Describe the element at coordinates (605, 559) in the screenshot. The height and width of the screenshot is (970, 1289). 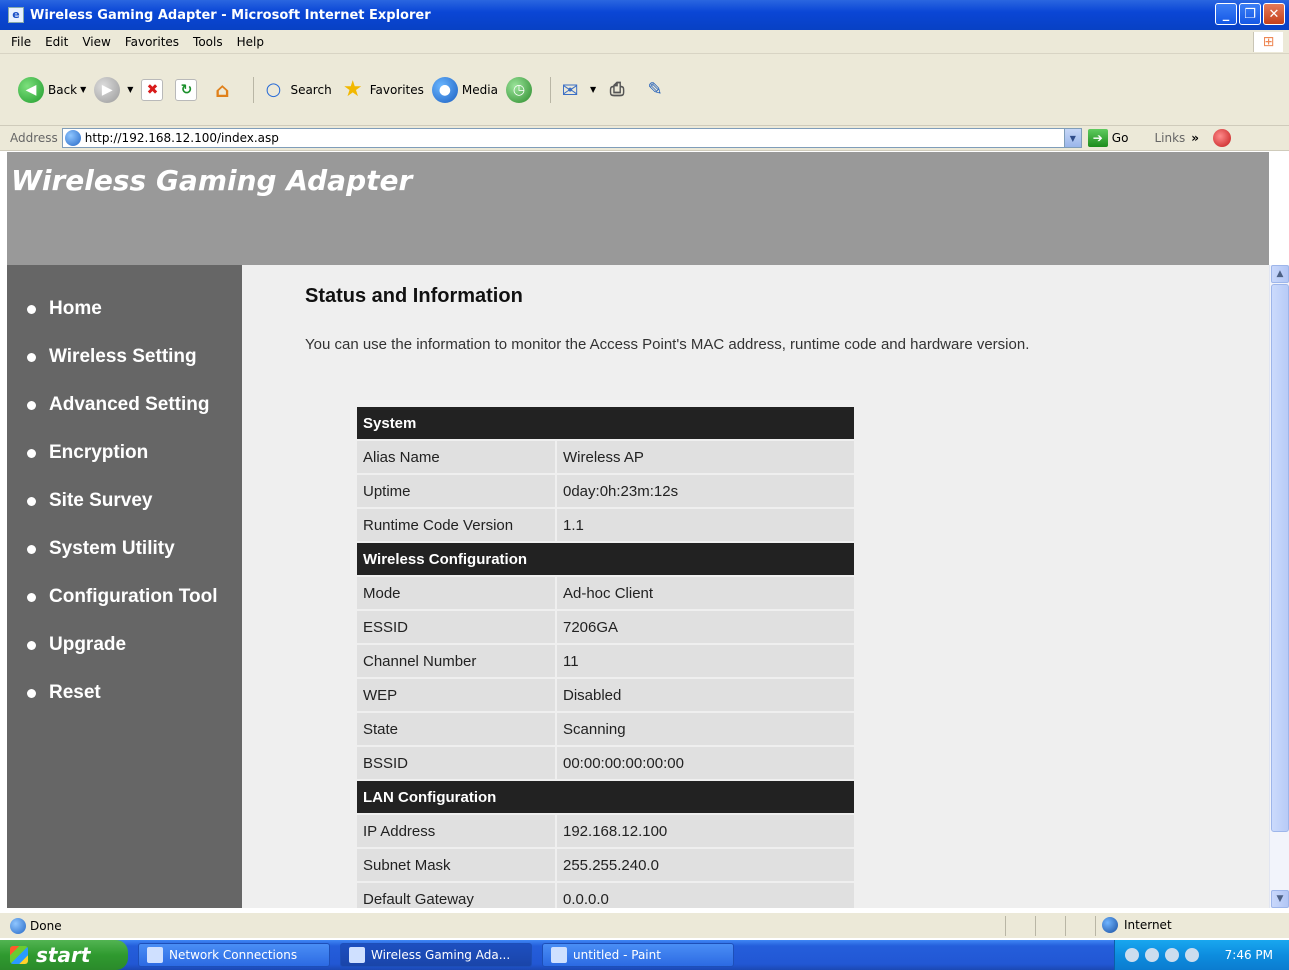
I see `section-header-wireless: Wireless Configuration` at that location.